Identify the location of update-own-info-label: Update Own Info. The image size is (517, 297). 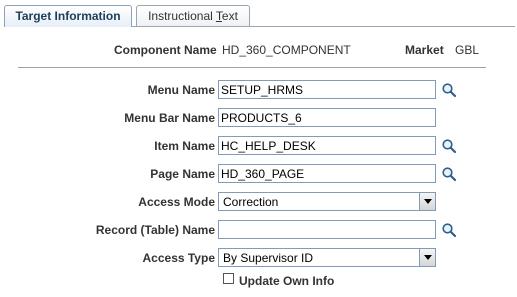
(287, 281).